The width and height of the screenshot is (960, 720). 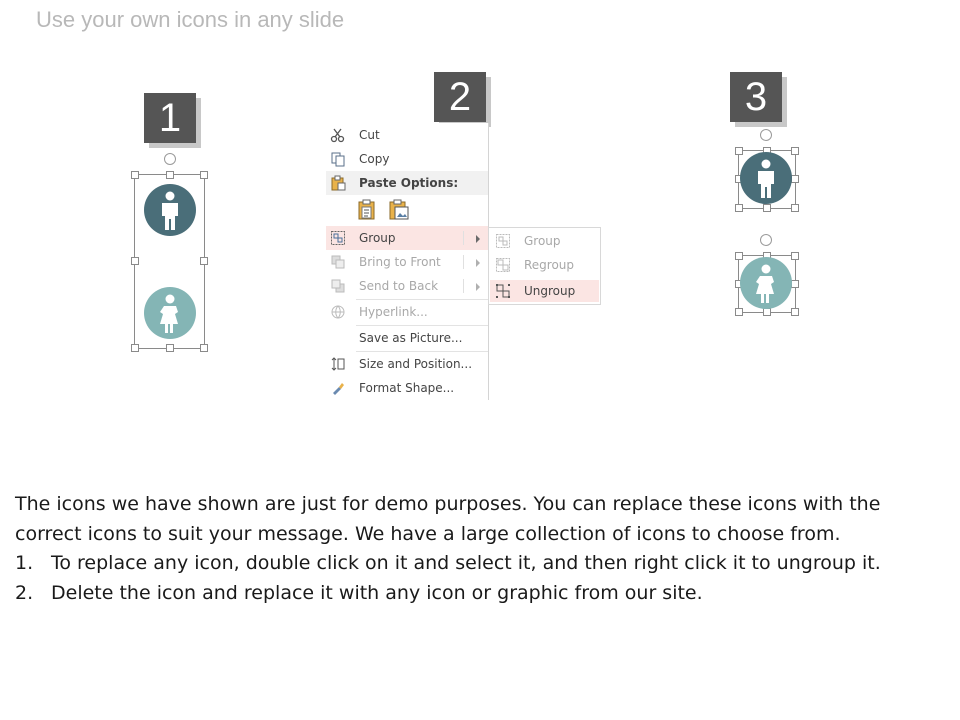 I want to click on step-badge-2: 2, so click(x=460, y=97).